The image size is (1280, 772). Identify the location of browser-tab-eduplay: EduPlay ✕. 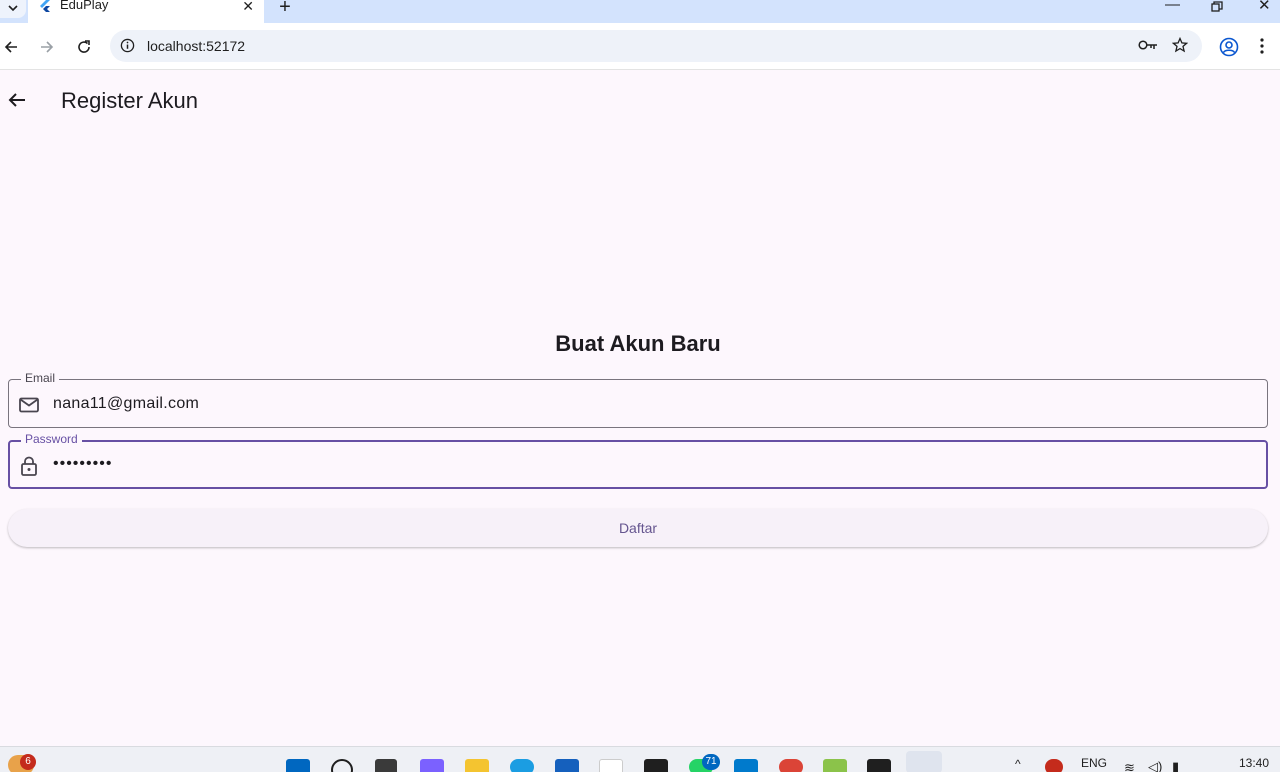
(146, 11).